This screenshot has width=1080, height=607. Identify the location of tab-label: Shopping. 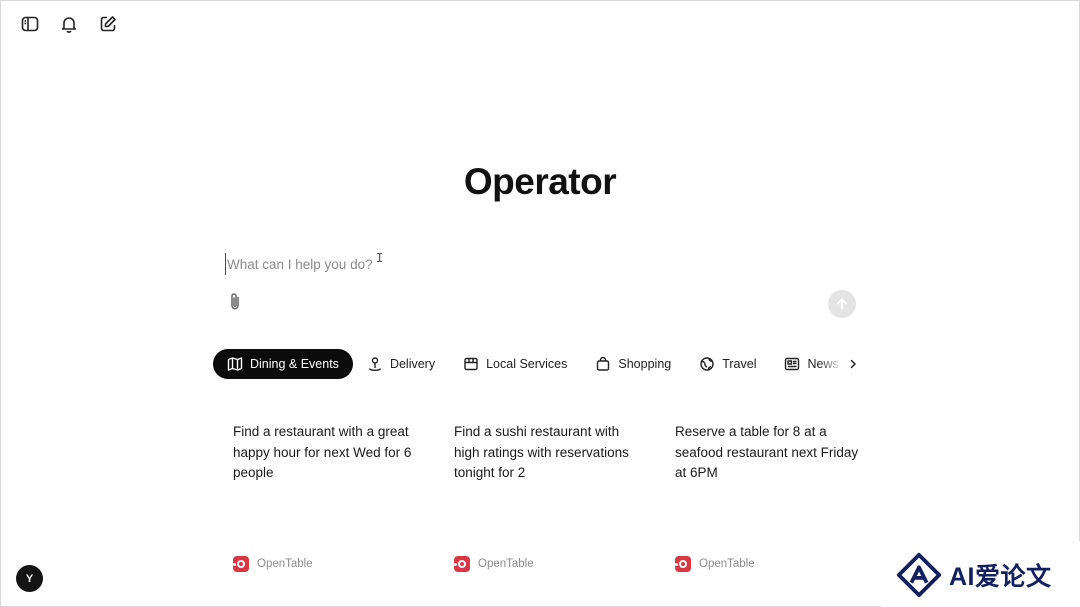
(645, 364).